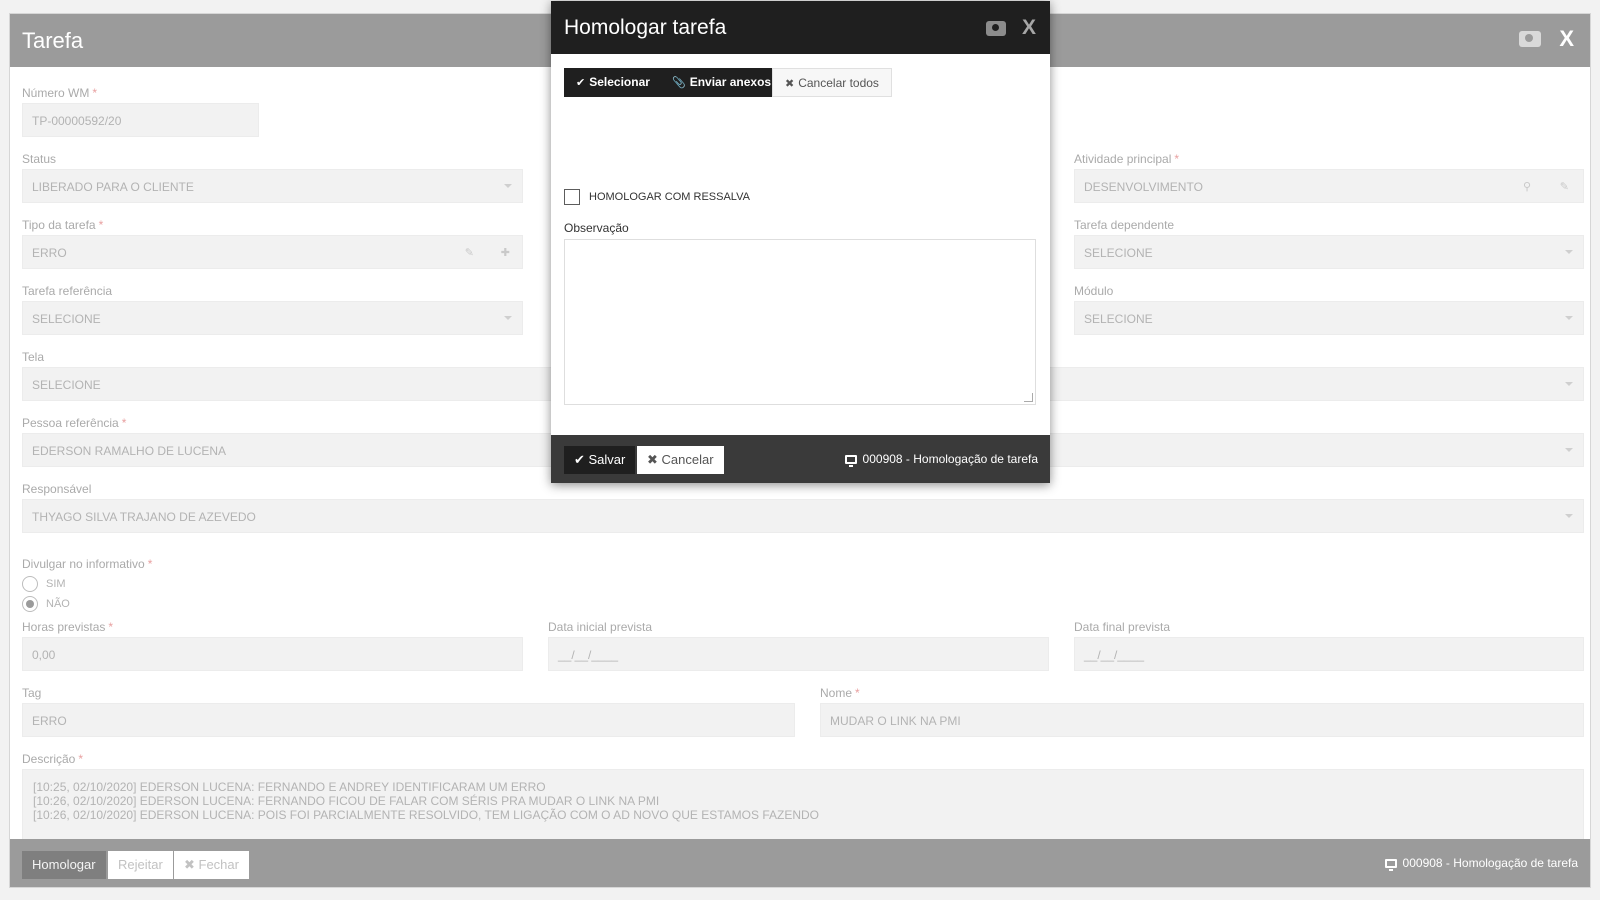 Image resolution: width=1600 pixels, height=900 pixels. I want to click on plus-icon: ✚, so click(505, 253).